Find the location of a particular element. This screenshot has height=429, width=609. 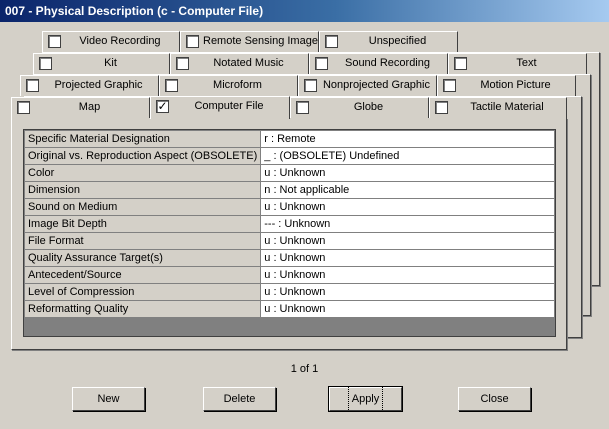

tab-motion-picture: Motion Picture is located at coordinates (506, 85).